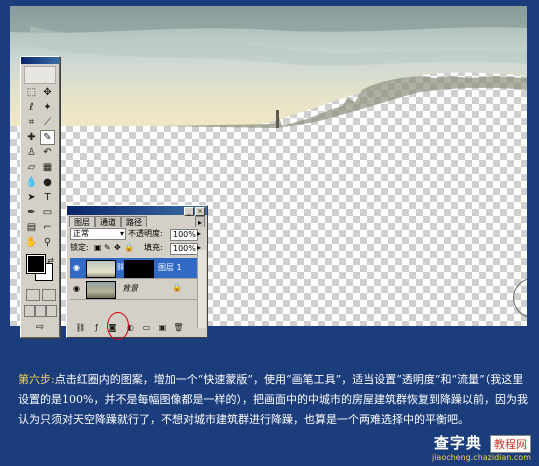  Describe the element at coordinates (47, 167) in the screenshot. I see `gradient-tool-icon: ▦` at that location.